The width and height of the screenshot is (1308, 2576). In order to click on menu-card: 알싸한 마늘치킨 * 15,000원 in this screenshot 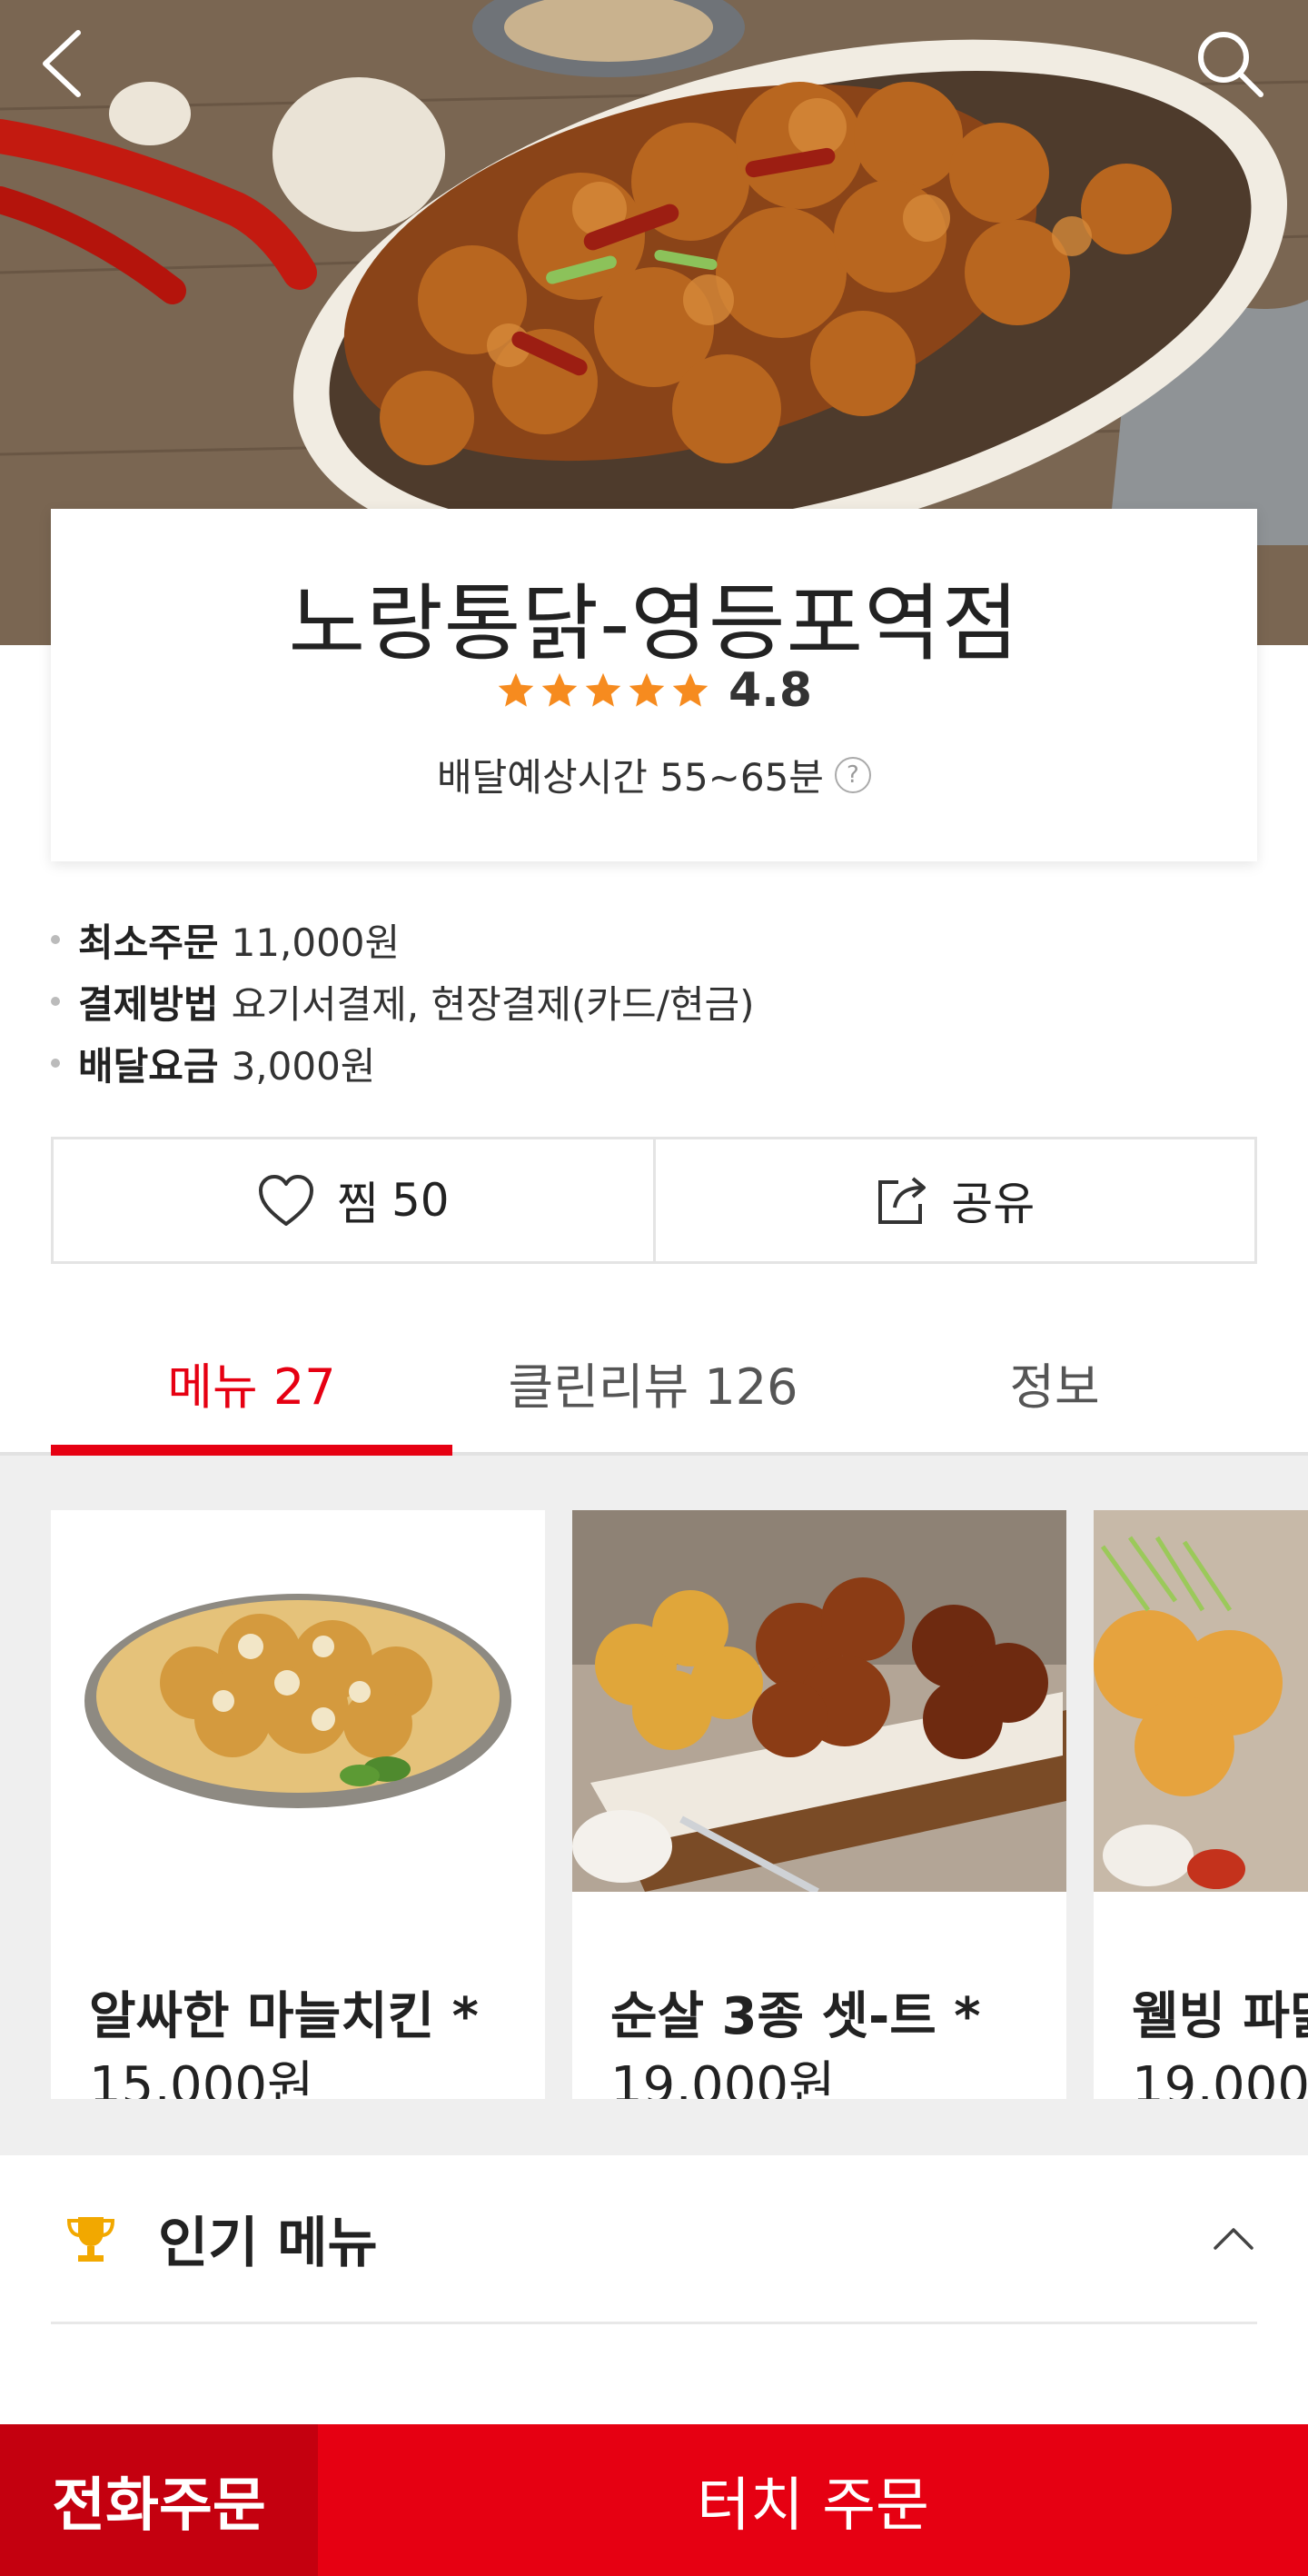, I will do `click(298, 1805)`.